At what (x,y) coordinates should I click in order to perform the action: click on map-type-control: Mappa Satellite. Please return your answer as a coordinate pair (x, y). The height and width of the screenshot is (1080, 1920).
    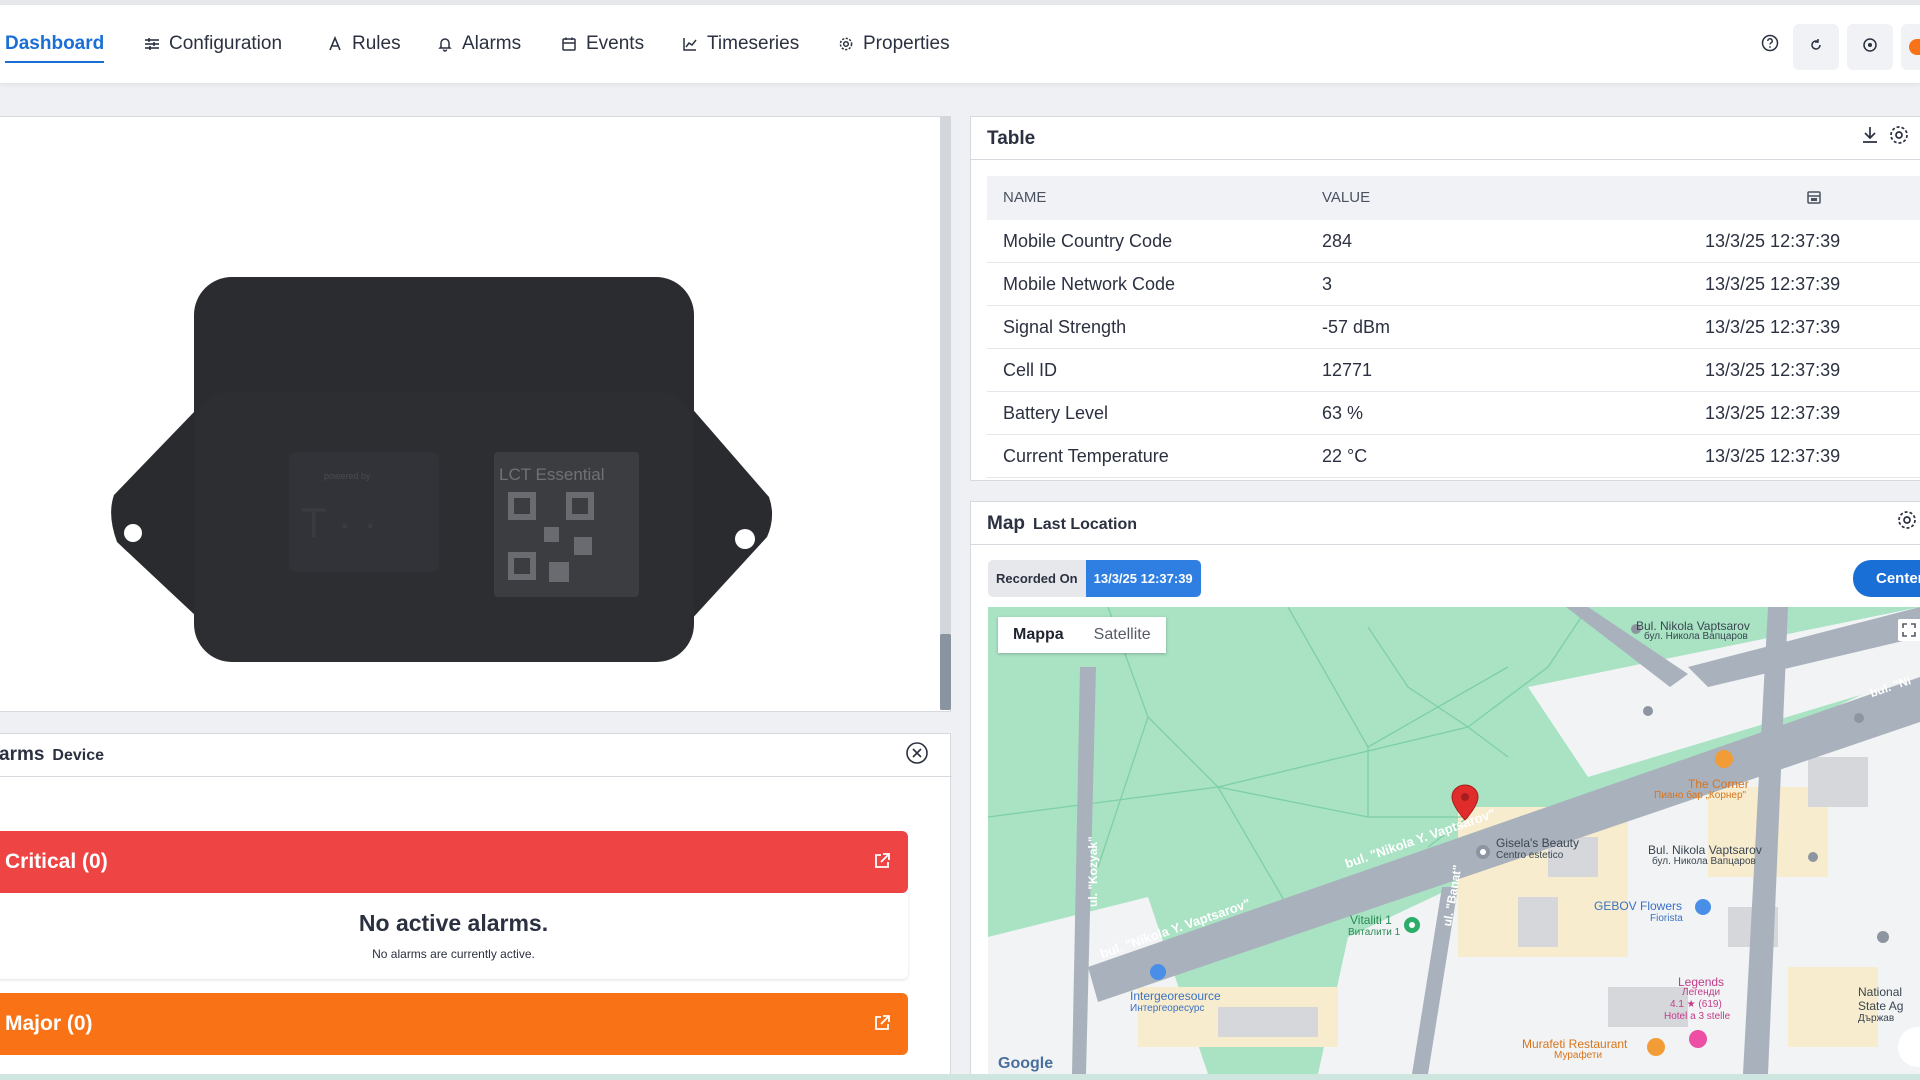
    Looking at the image, I should click on (1082, 635).